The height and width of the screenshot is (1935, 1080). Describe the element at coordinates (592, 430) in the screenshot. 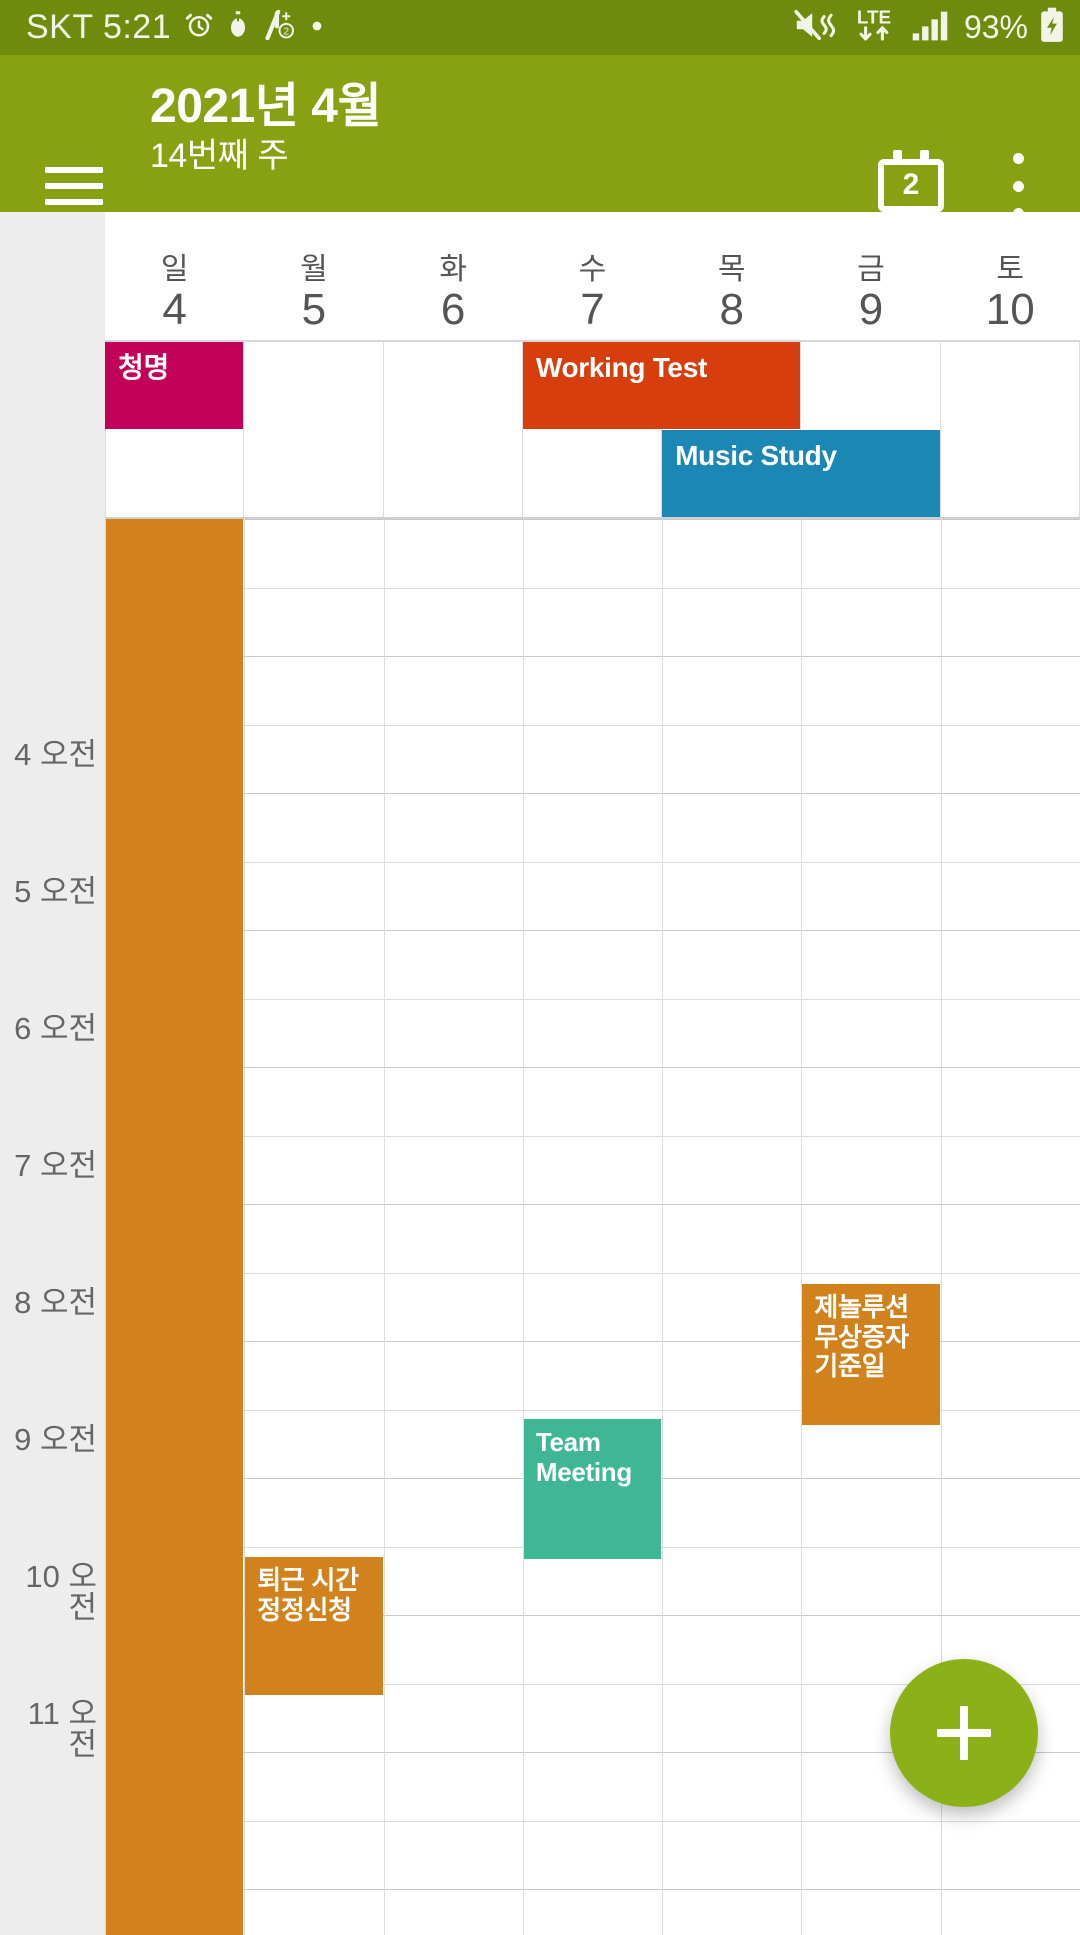

I see `all-day-band: 청명 Working Test Music Study` at that location.